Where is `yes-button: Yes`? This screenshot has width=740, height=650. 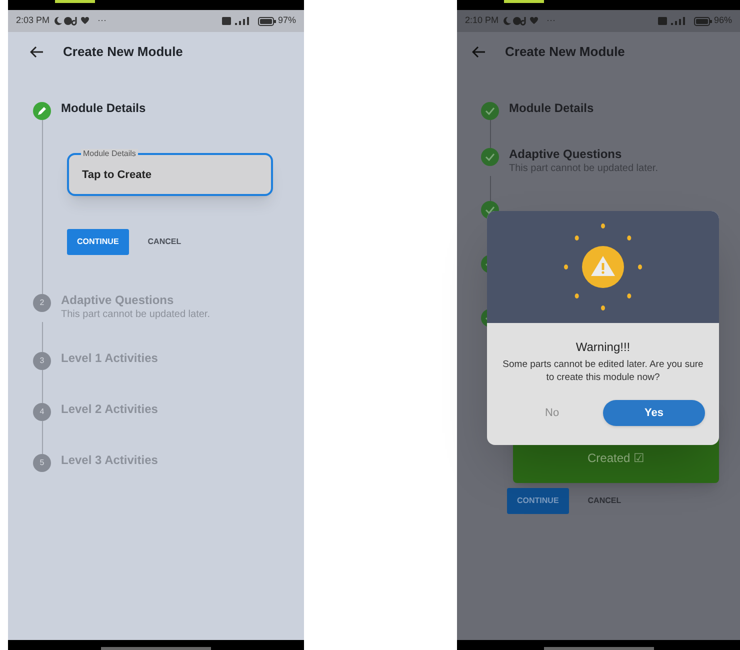 yes-button: Yes is located at coordinates (654, 413).